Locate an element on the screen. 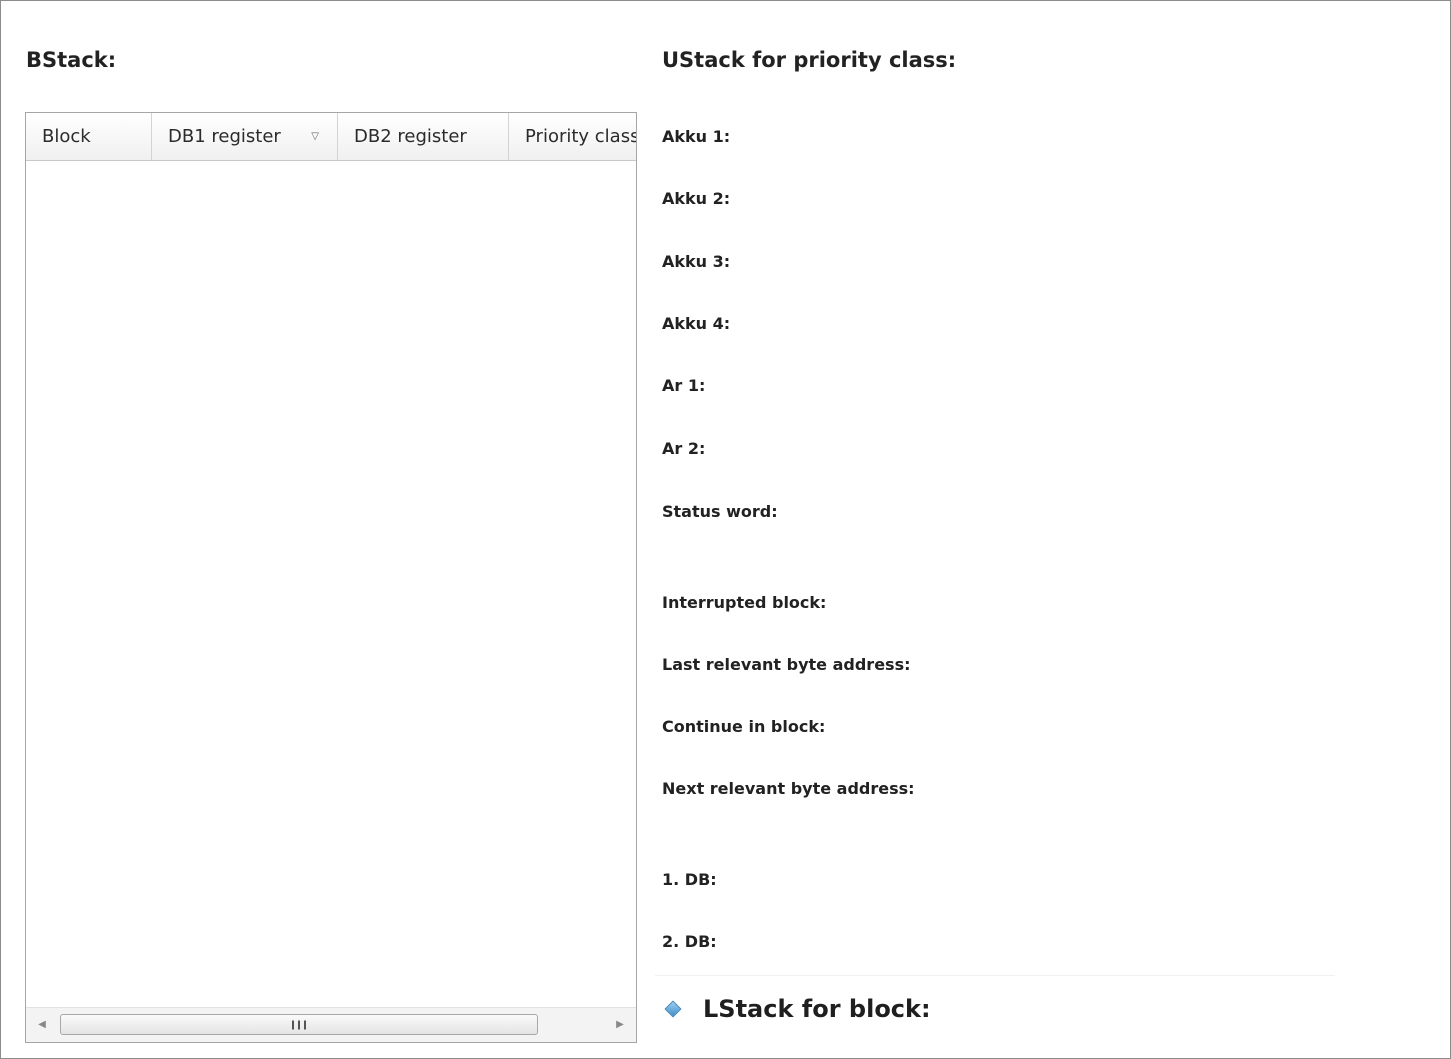 This screenshot has width=1451, height=1059. db-1-label: 1. DB: is located at coordinates (689, 879).